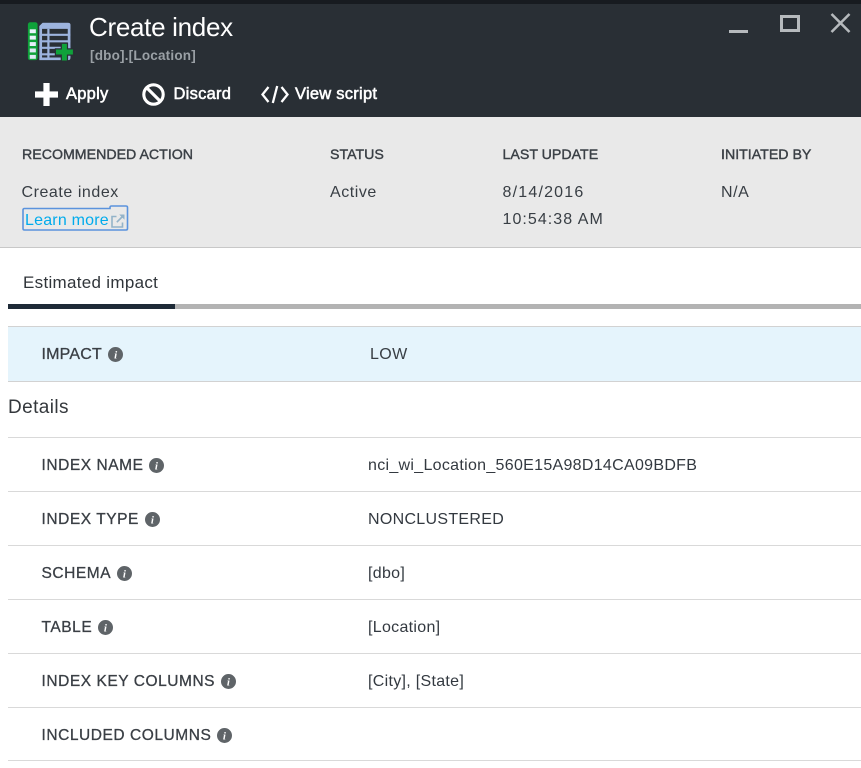  What do you see at coordinates (434, 734) in the screenshot?
I see `detail-row-included-columns: INCLUDED COLUMNS i` at bounding box center [434, 734].